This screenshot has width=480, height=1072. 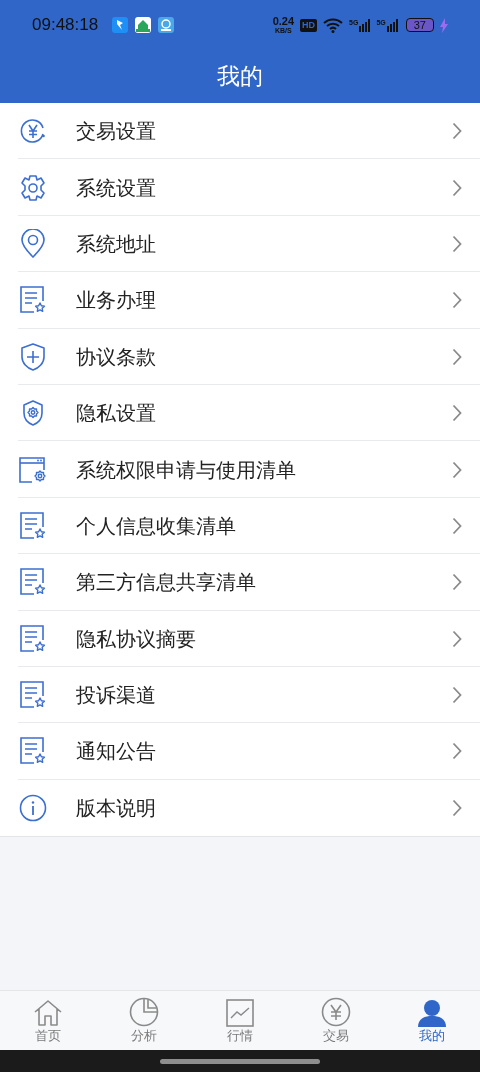 What do you see at coordinates (240, 131) in the screenshot?
I see `menu-item: 交易设置` at bounding box center [240, 131].